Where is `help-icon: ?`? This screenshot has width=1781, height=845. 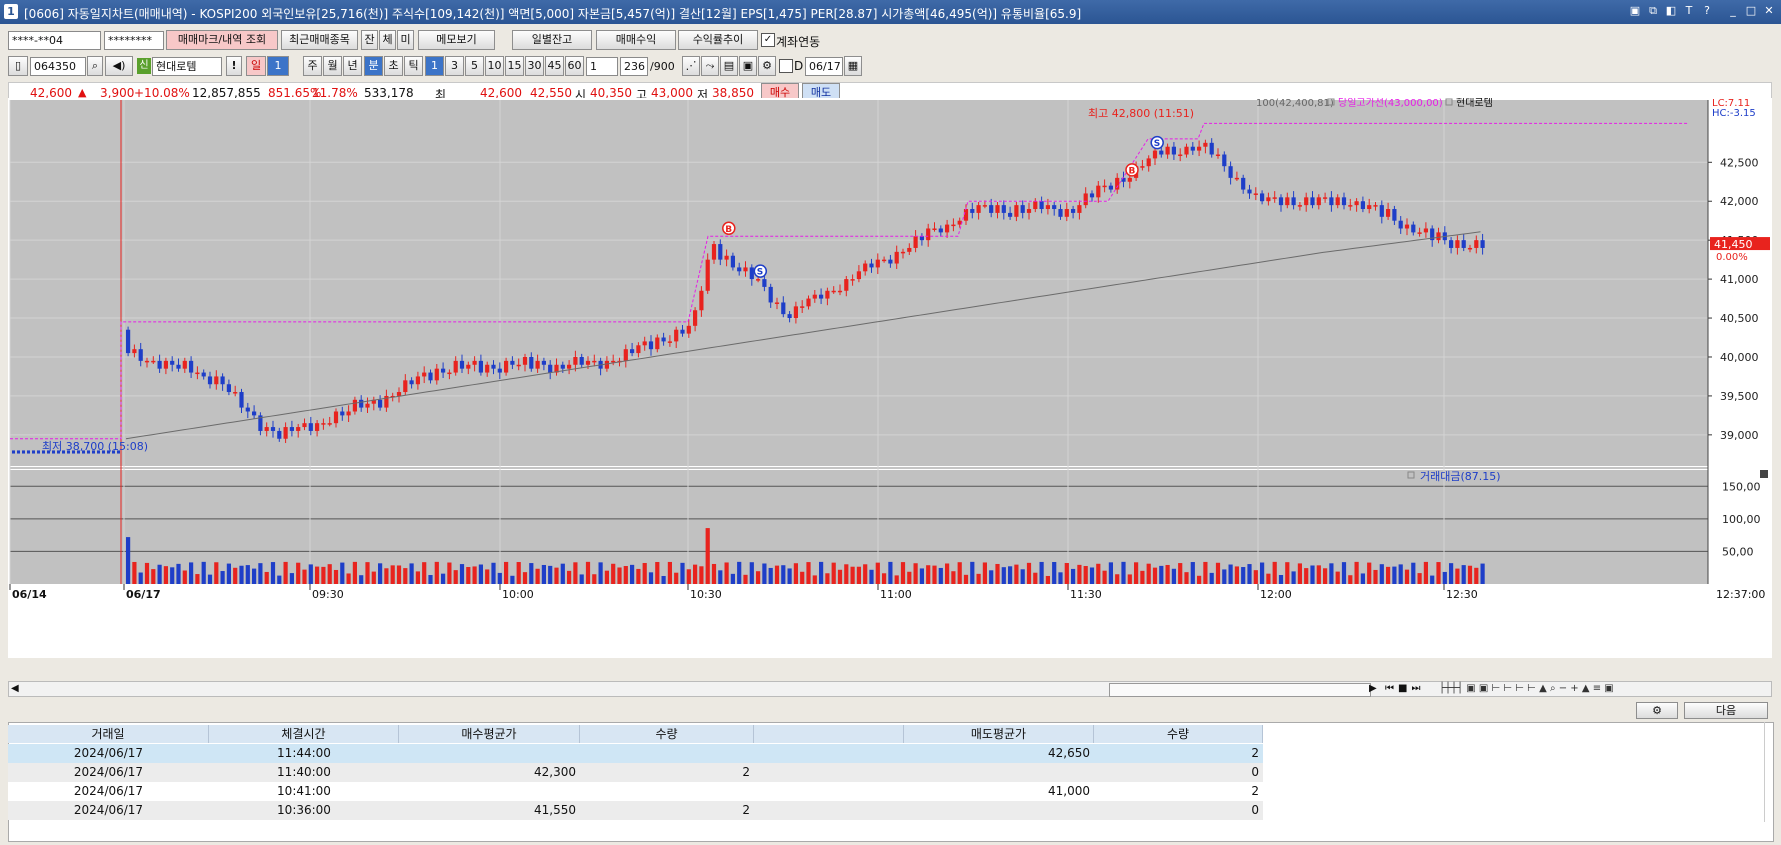
help-icon: ? is located at coordinates (1707, 11).